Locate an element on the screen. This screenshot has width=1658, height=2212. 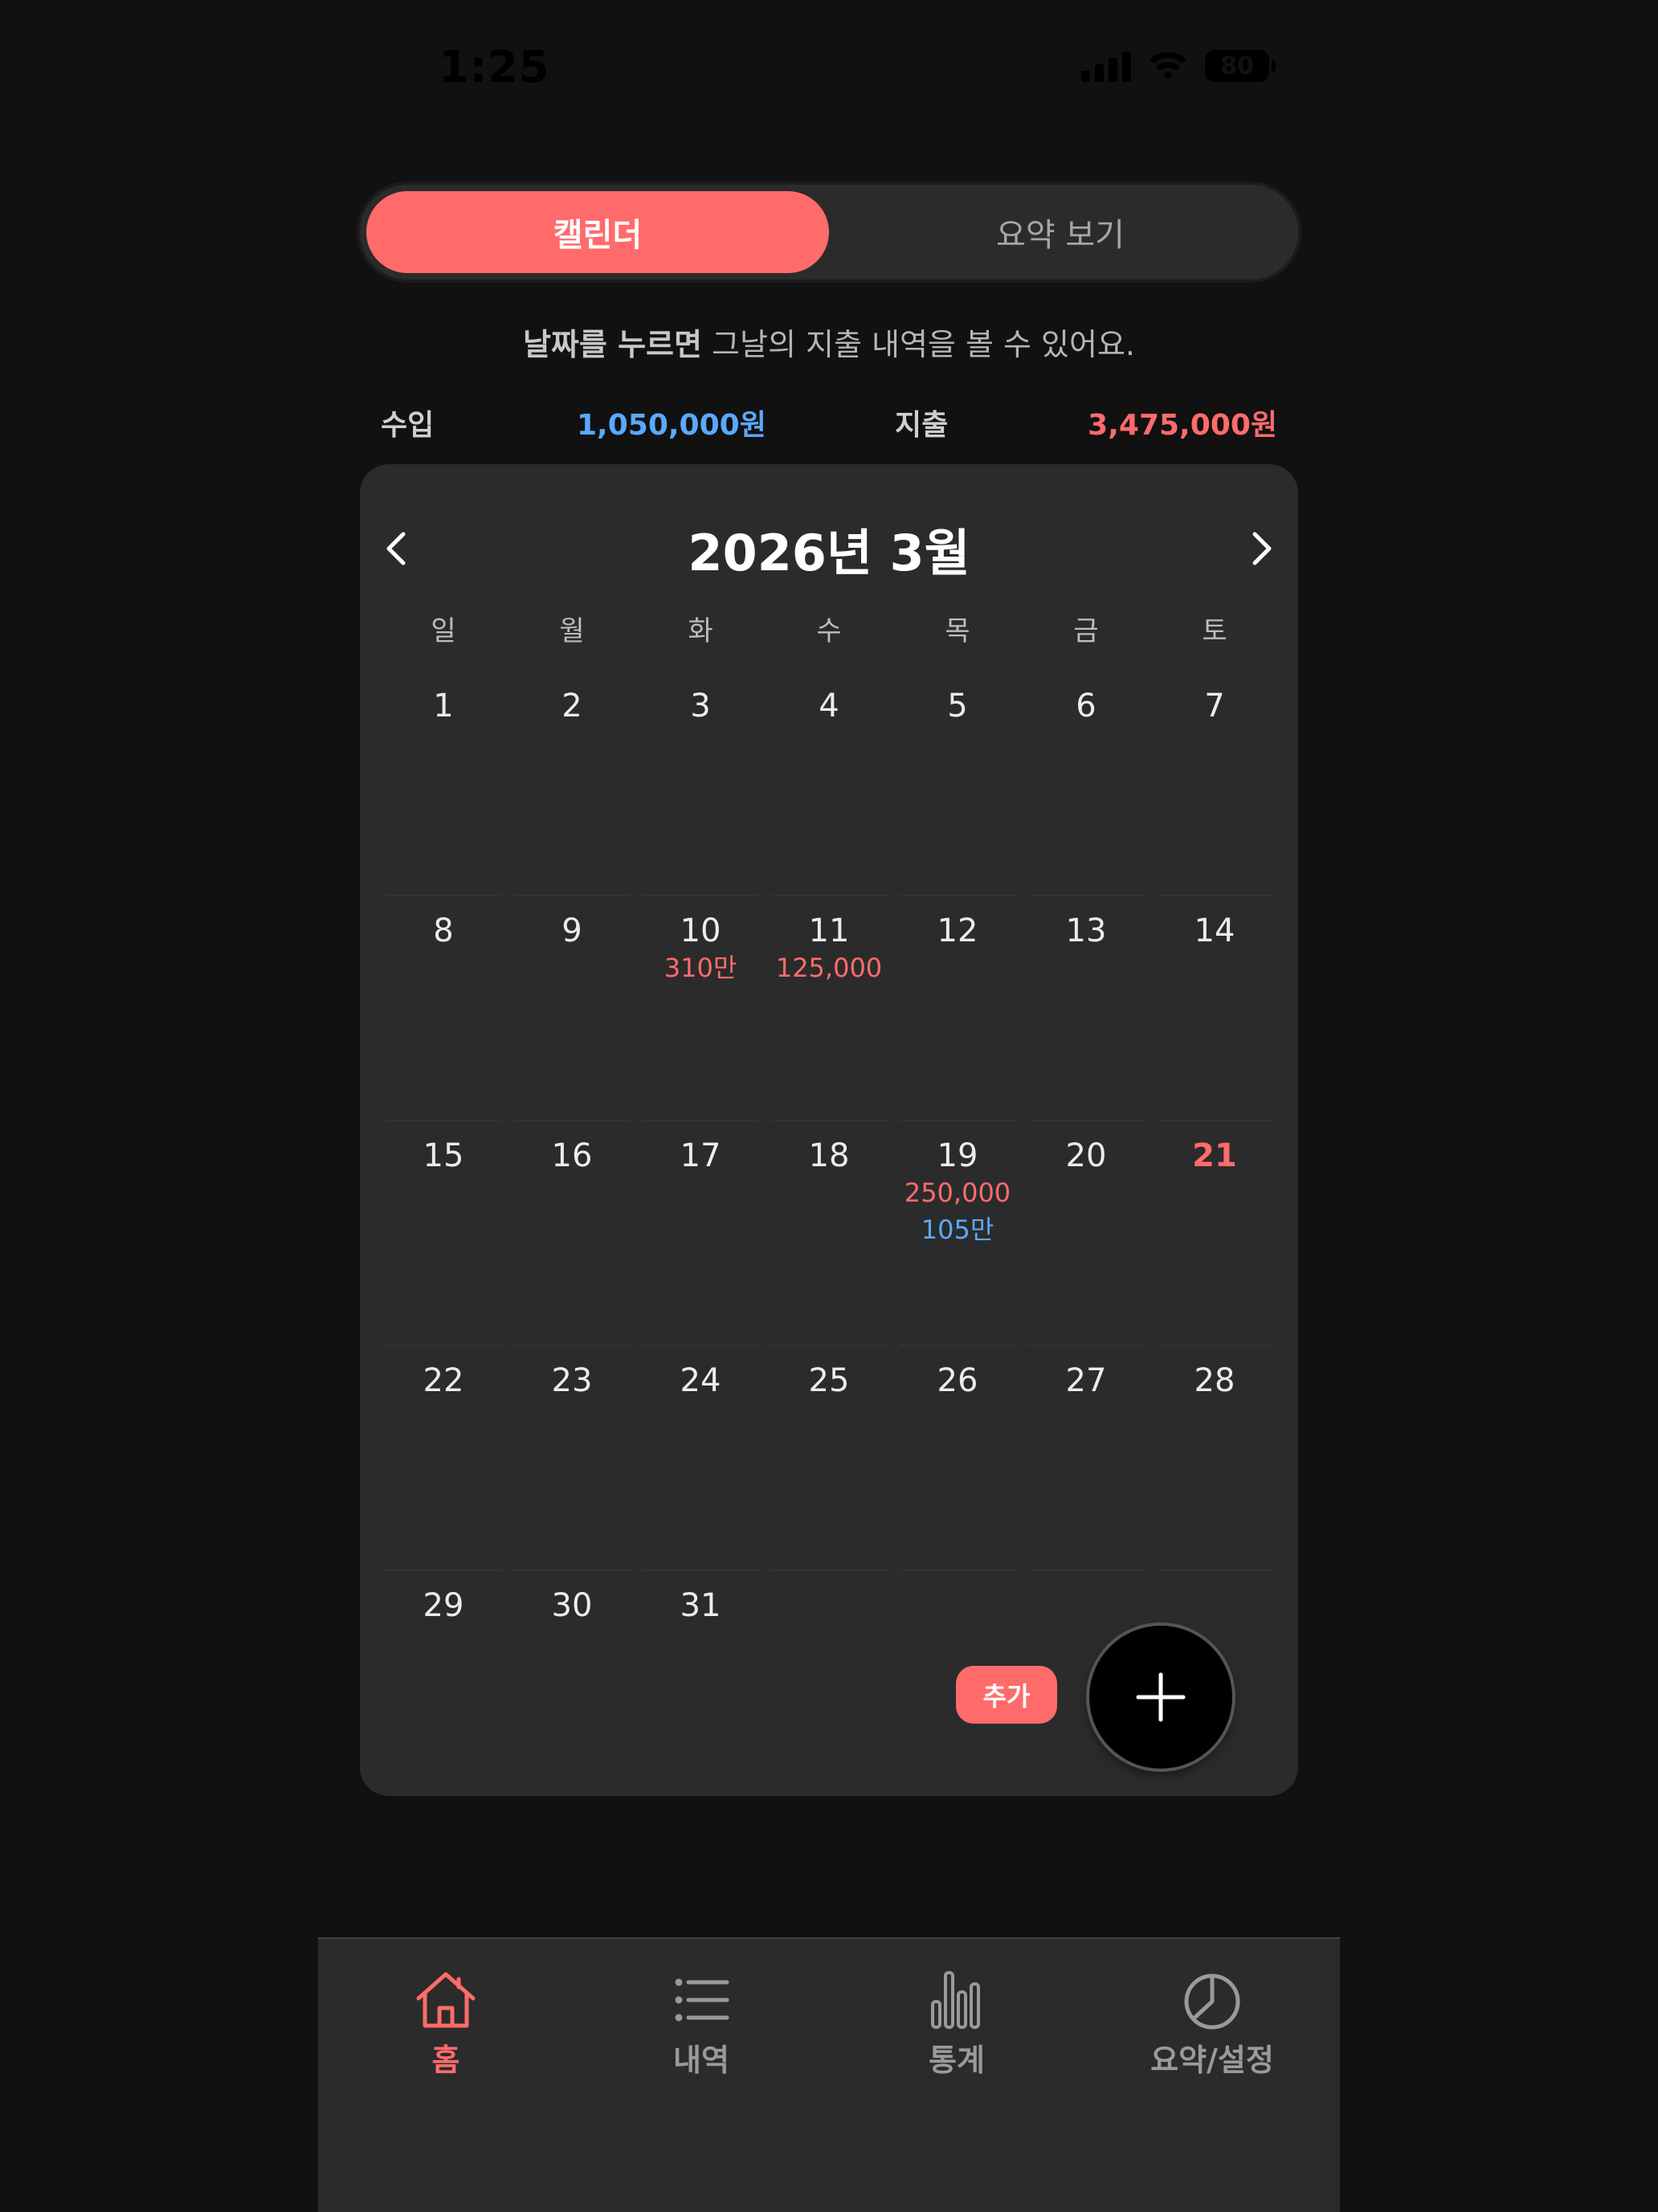
nav-summary-settings-label: 요약/설정 is located at coordinates (1212, 2060).